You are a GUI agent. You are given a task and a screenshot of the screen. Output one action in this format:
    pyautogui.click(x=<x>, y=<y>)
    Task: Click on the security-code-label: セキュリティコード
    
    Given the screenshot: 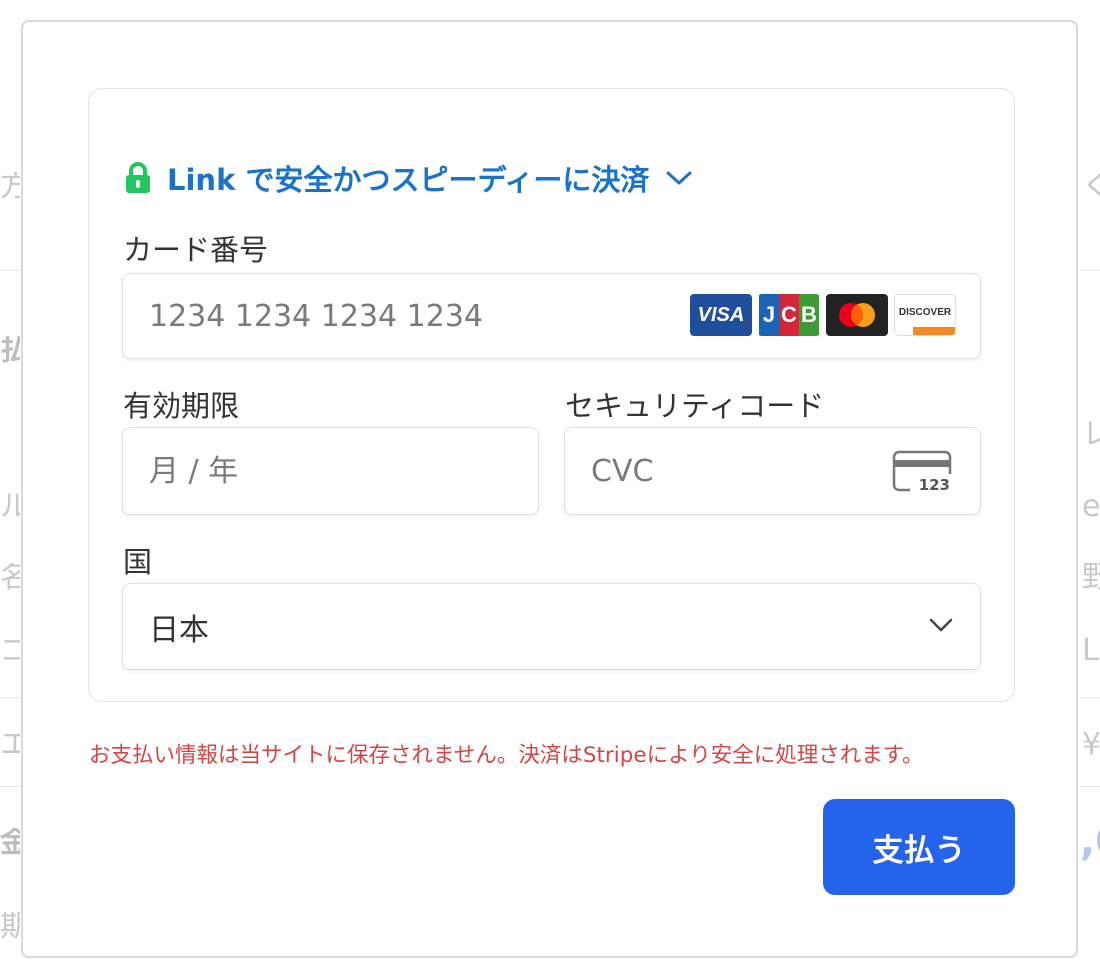 What is the action you would take?
    pyautogui.click(x=695, y=406)
    